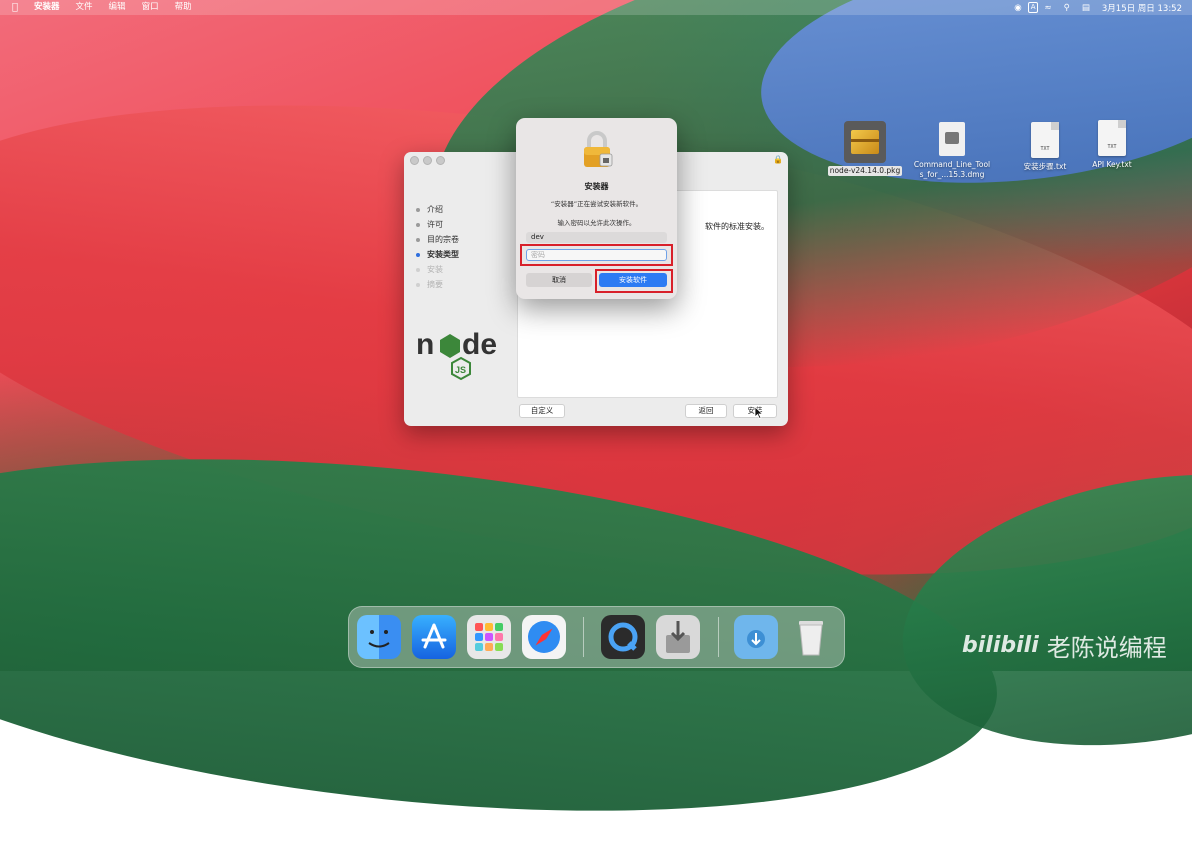  Describe the element at coordinates (47, 7) in the screenshot. I see `app-menu: 安装器` at that location.